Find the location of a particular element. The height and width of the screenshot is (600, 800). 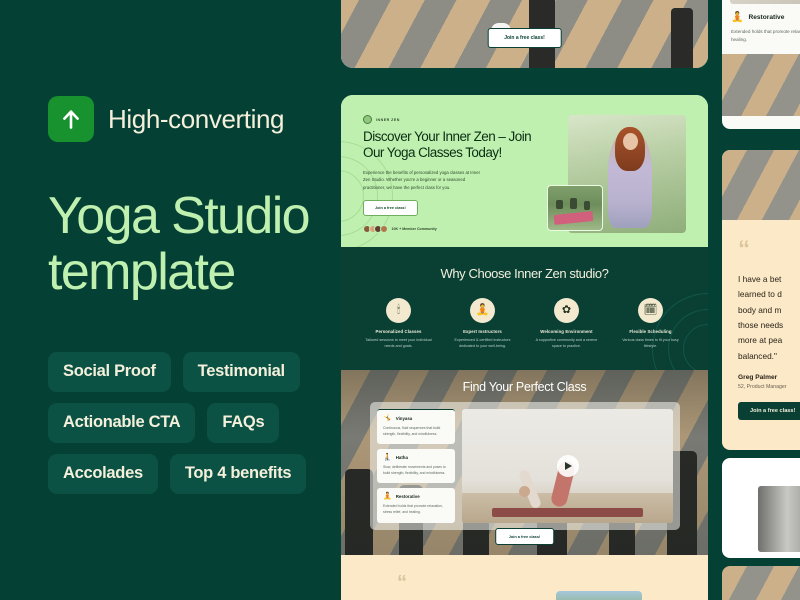

tag-faqs: FAQs is located at coordinates (243, 423).